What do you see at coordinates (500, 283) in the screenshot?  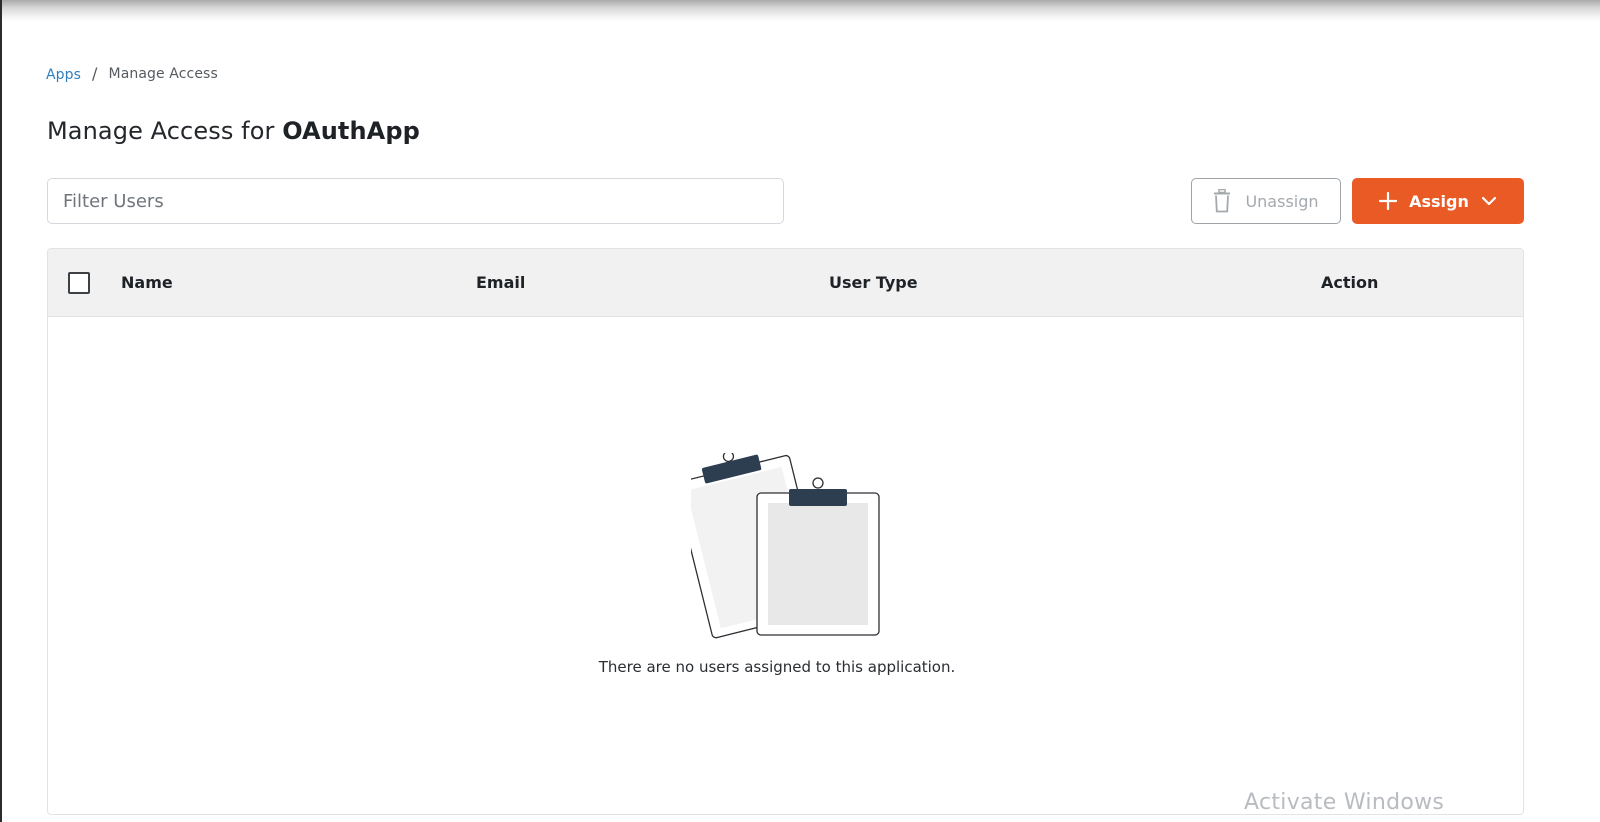 I see `column-header-email: Email` at bounding box center [500, 283].